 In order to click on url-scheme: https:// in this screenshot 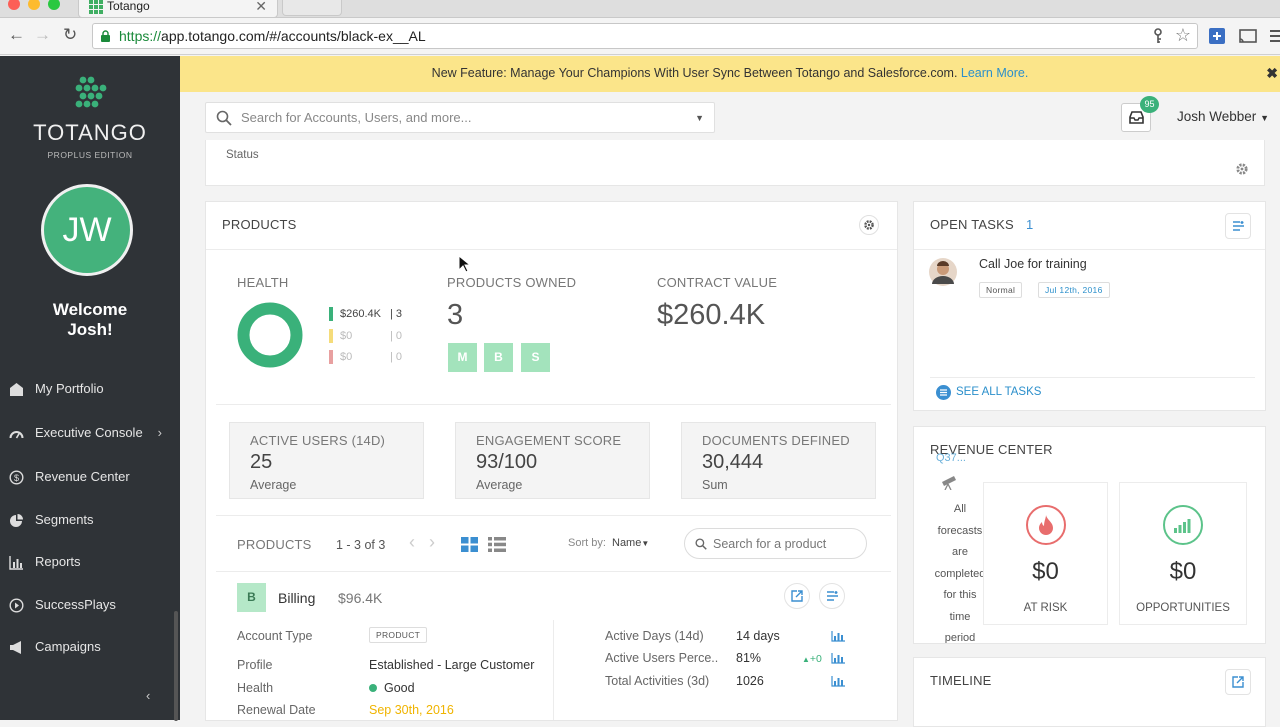, I will do `click(140, 36)`.